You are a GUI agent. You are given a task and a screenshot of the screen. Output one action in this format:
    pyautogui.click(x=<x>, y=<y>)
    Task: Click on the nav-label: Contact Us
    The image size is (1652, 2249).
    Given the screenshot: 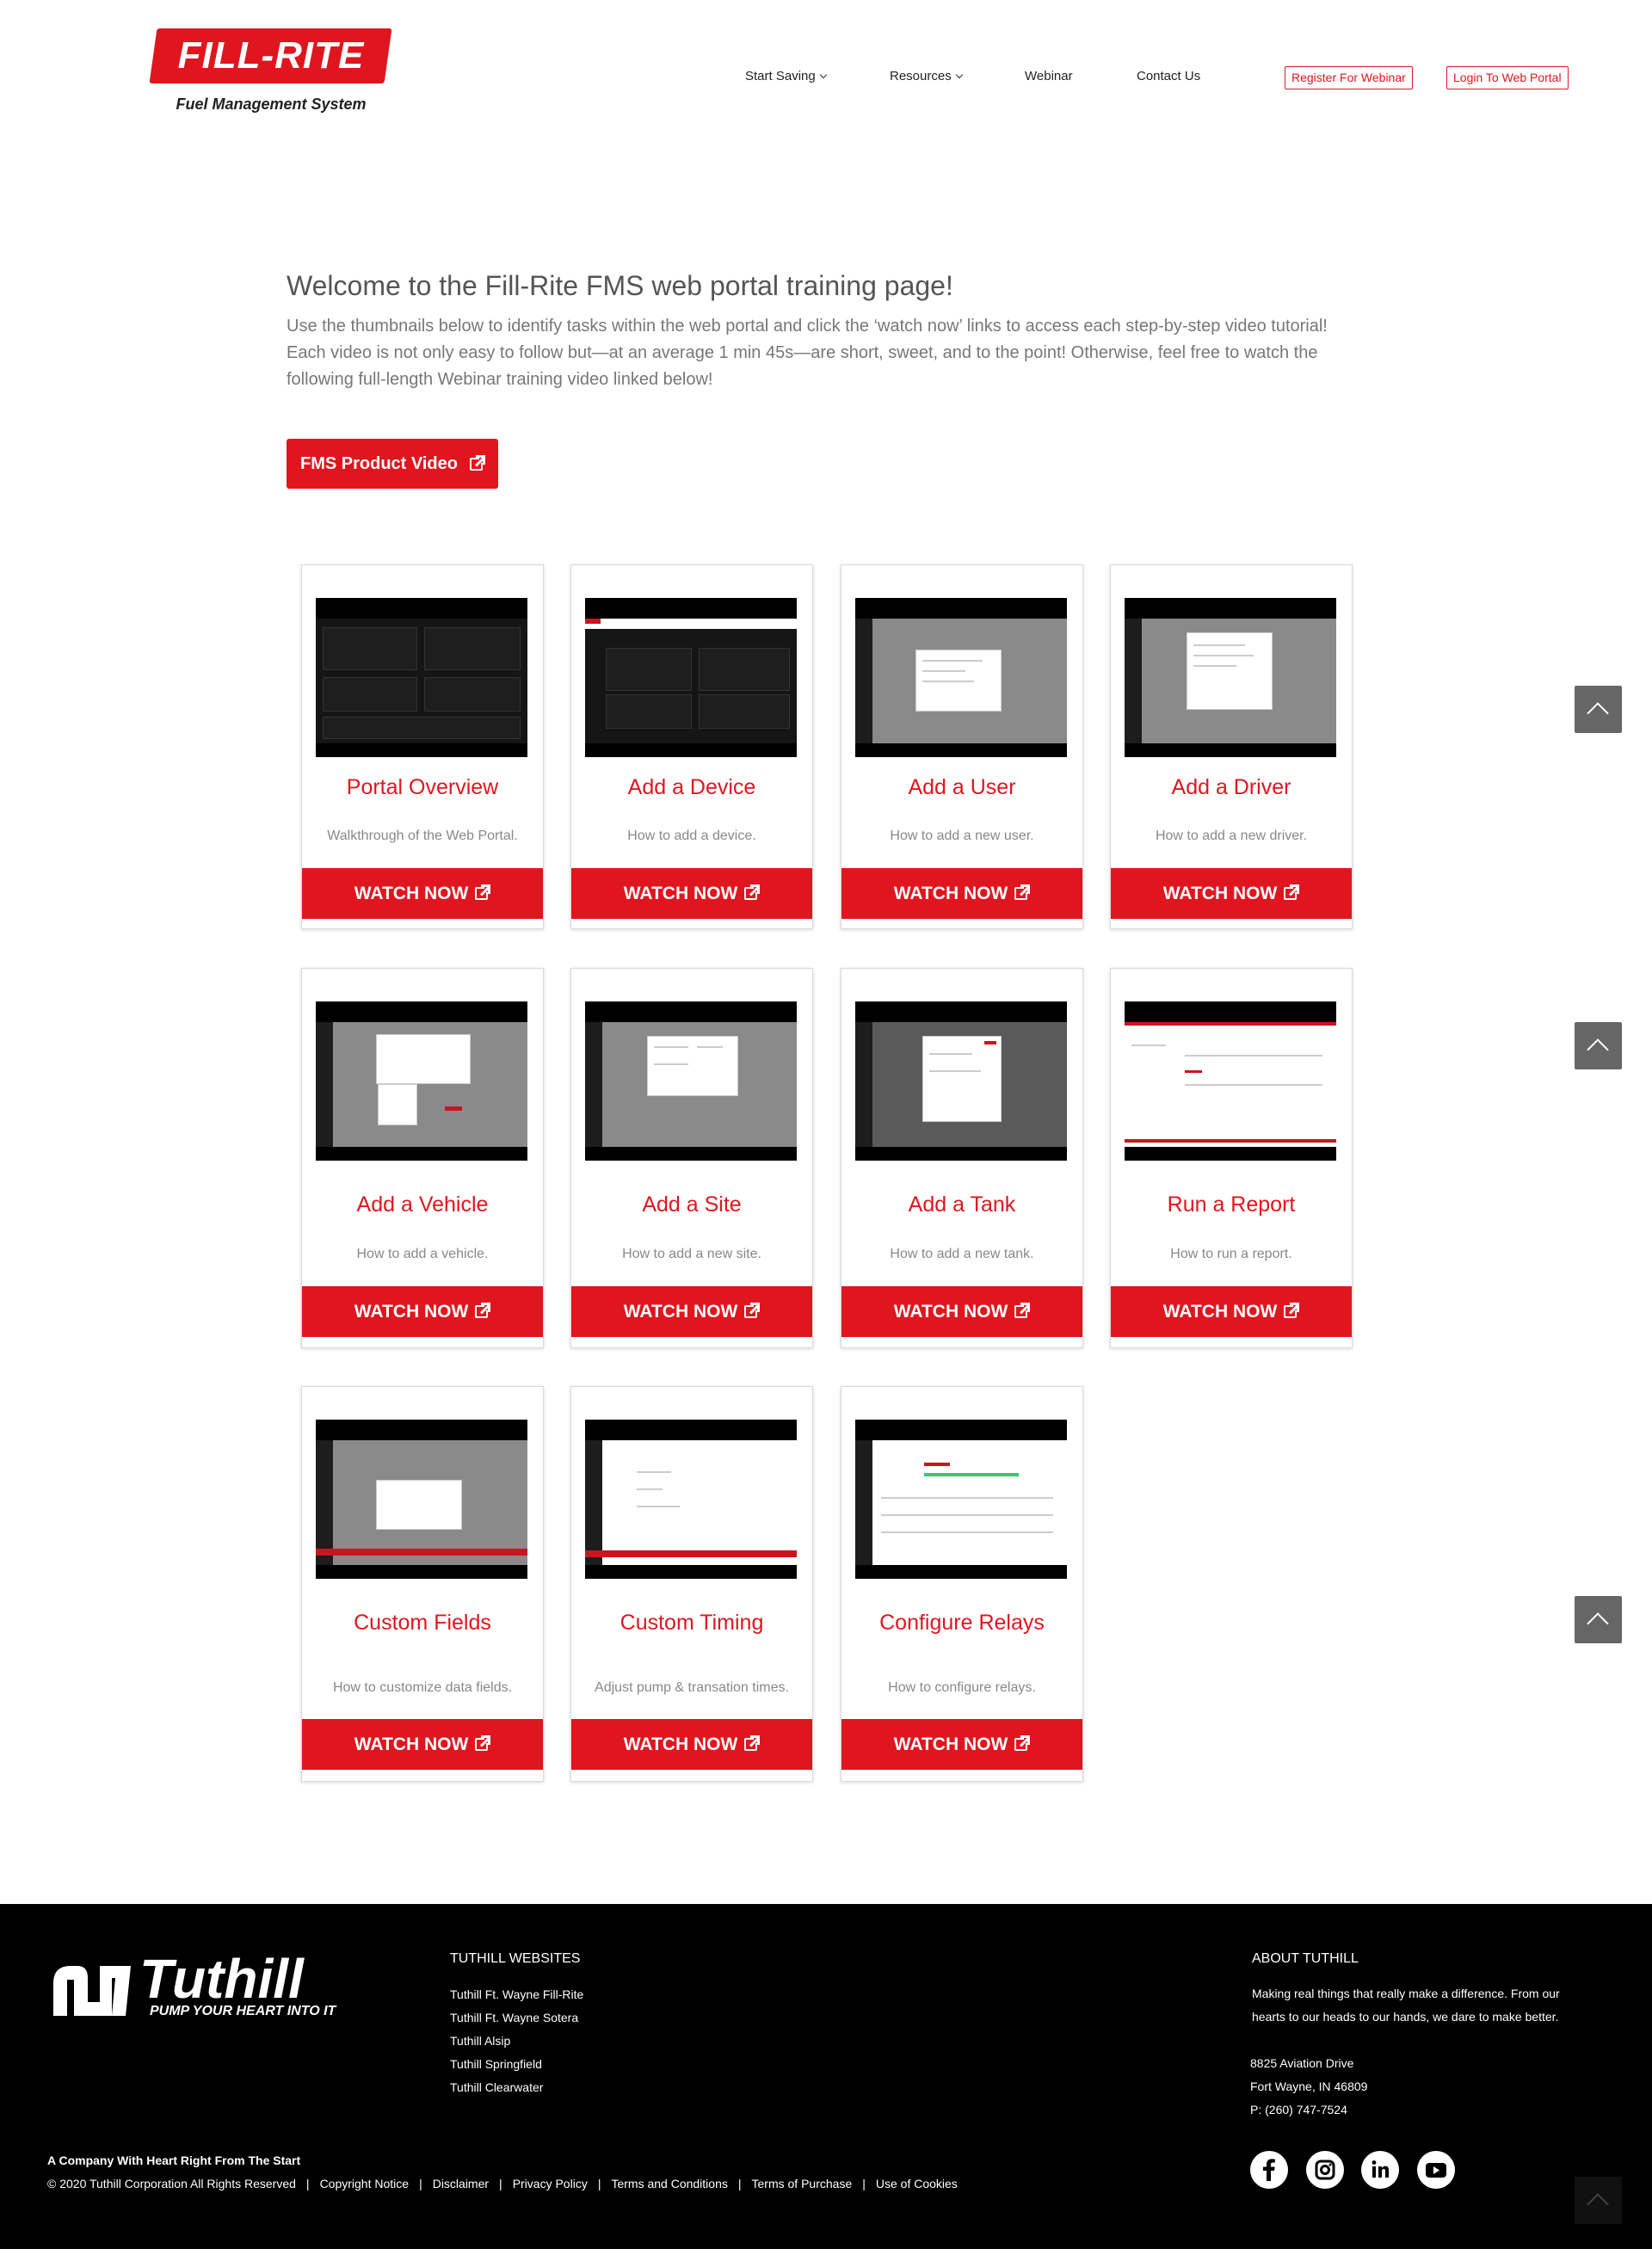 What is the action you would take?
    pyautogui.click(x=1169, y=76)
    